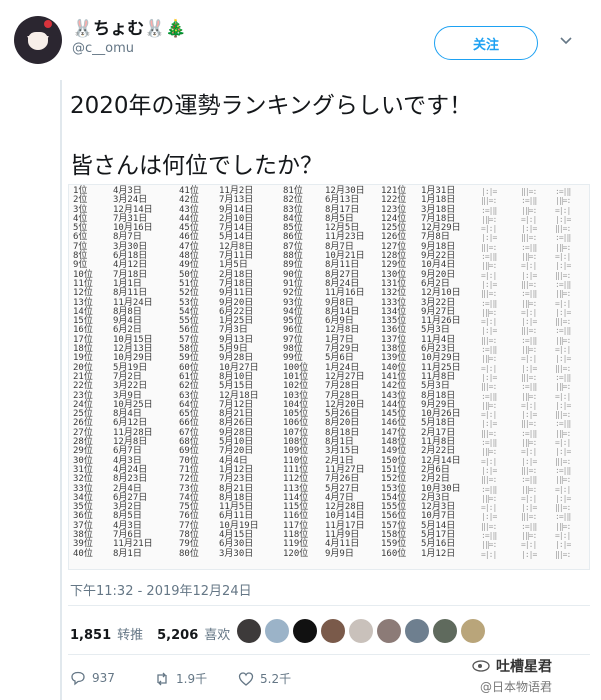 The image size is (601, 700). Describe the element at coordinates (524, 667) in the screenshot. I see `watermark-title: 吐槽星君` at that location.